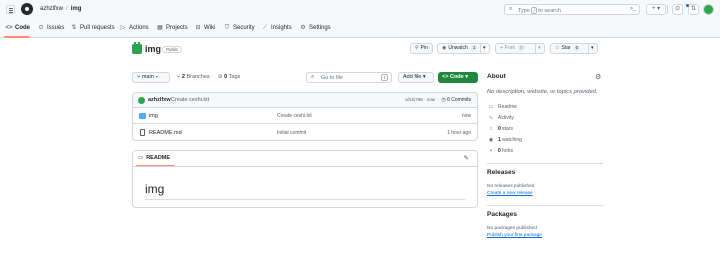 The height and width of the screenshot is (258, 720). Describe the element at coordinates (204, 28) in the screenshot. I see `tab-wiki: ⊟ Wiki` at that location.